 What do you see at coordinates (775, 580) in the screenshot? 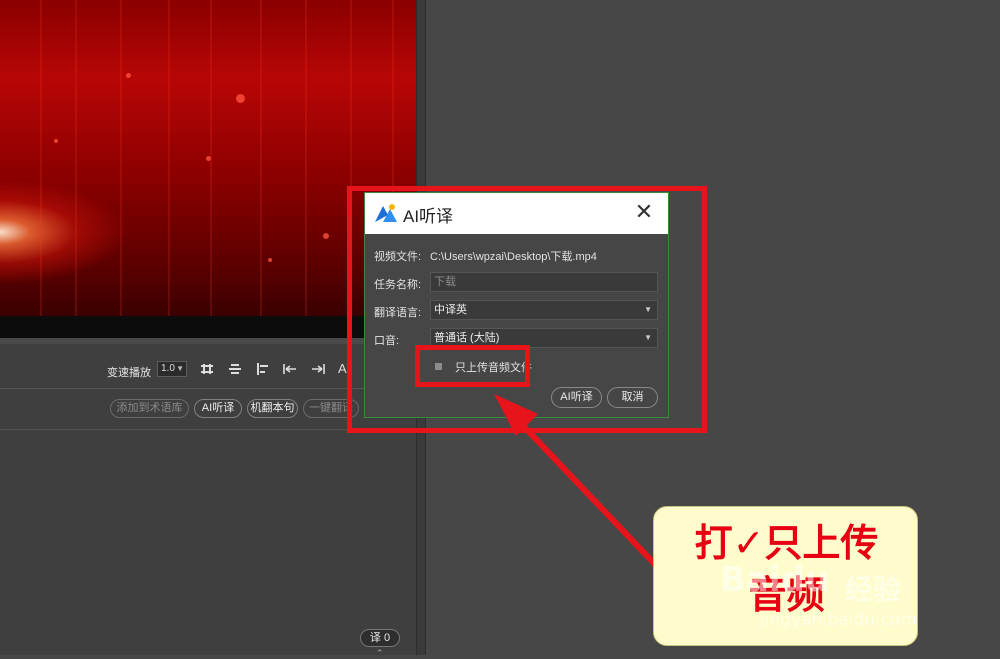
I see `baidu-watermark: Baidu` at bounding box center [775, 580].